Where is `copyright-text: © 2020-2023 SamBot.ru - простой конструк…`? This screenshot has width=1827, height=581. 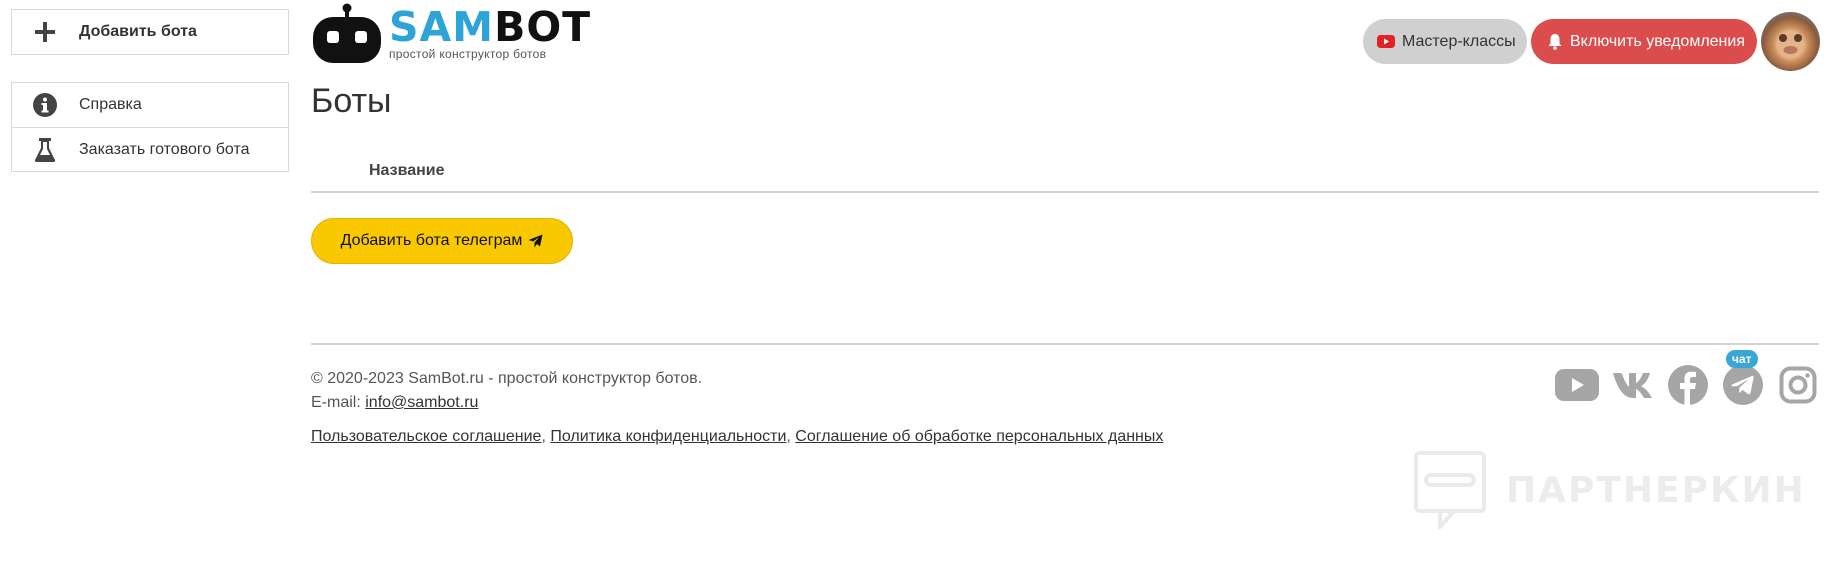
copyright-text: © 2020-2023 SamBot.ru - простой конструк… is located at coordinates (507, 378).